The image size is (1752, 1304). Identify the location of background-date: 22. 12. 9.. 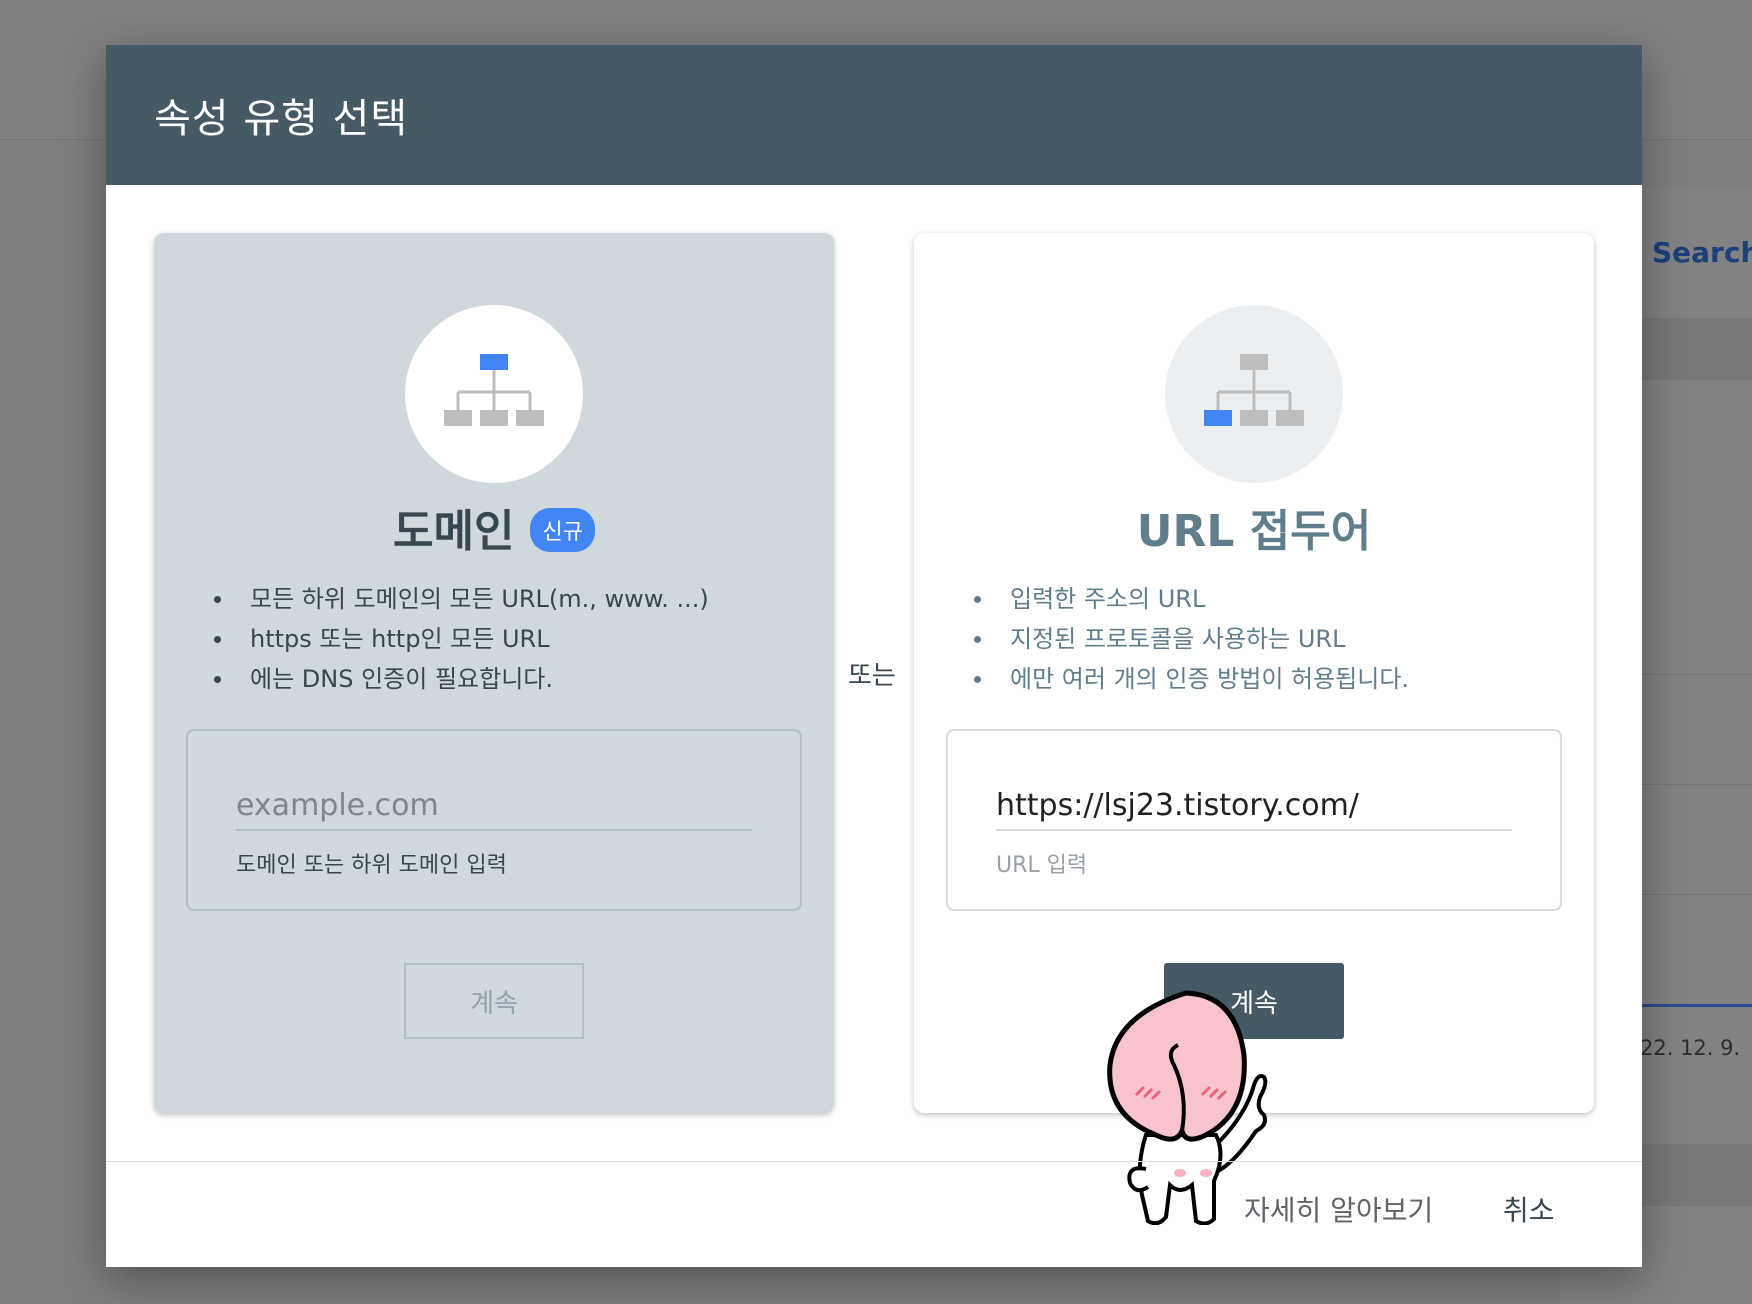
(1690, 1048).